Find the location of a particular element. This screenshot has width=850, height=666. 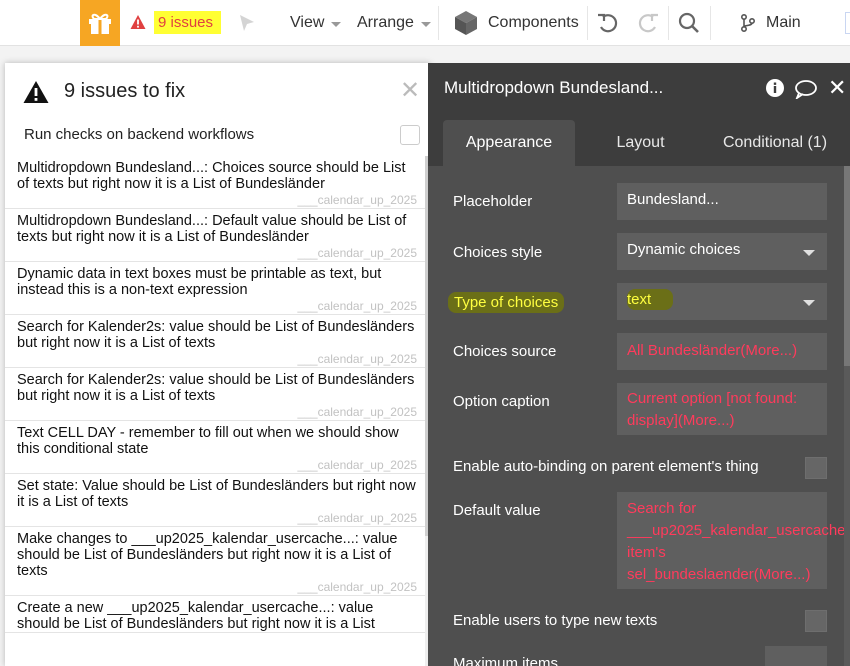

toolbar-overflow-button is located at coordinates (847, 23).